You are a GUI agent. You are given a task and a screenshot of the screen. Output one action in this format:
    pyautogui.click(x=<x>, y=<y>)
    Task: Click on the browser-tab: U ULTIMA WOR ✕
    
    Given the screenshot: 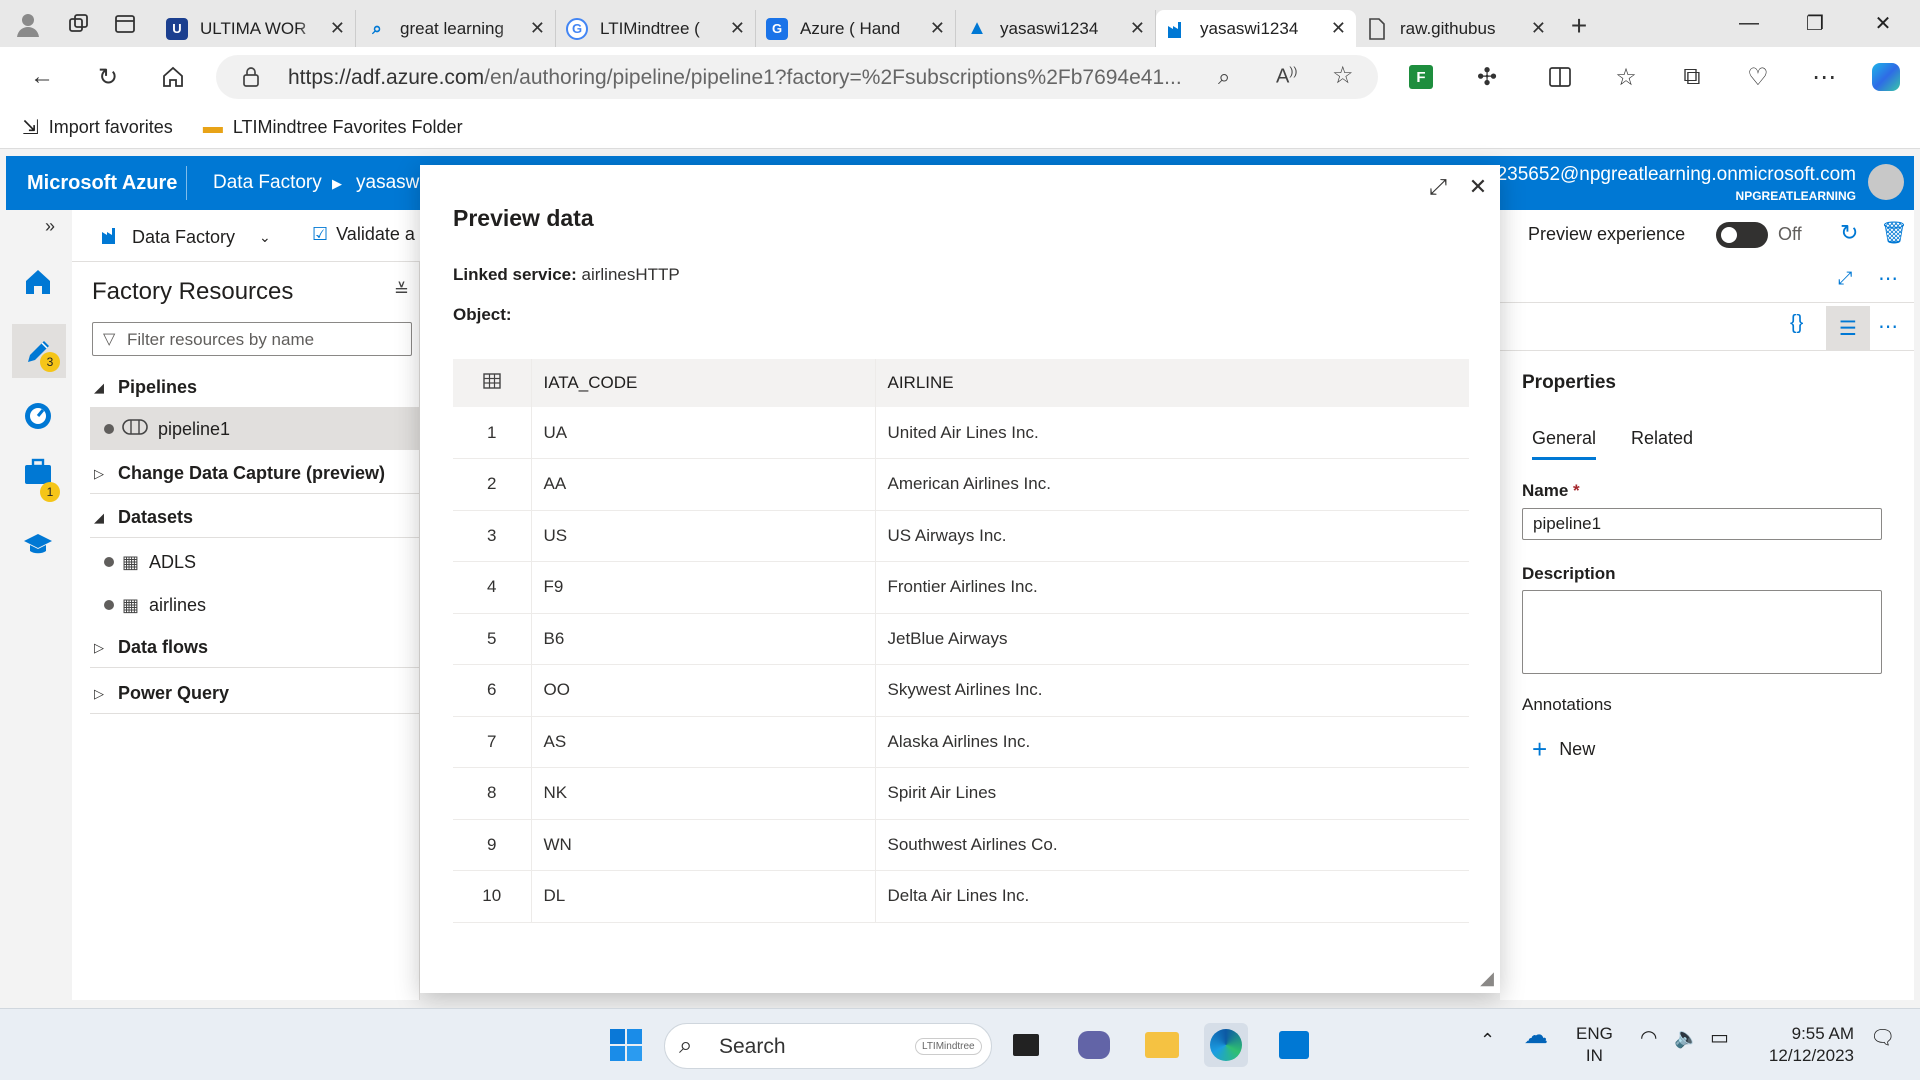 What is the action you would take?
    pyautogui.click(x=256, y=28)
    